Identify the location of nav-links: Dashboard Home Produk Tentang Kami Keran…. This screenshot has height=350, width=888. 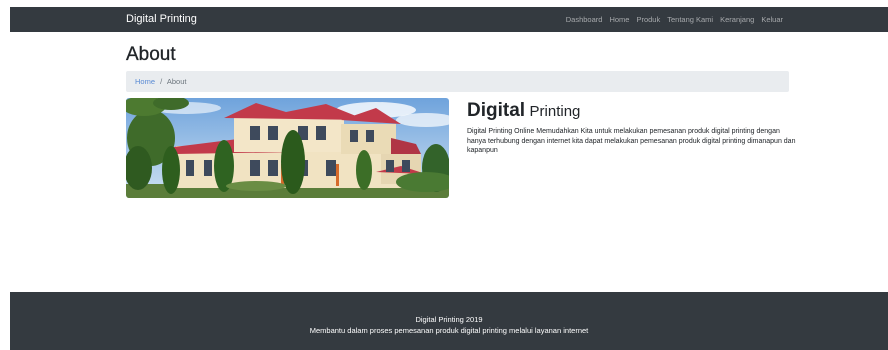
(674, 19).